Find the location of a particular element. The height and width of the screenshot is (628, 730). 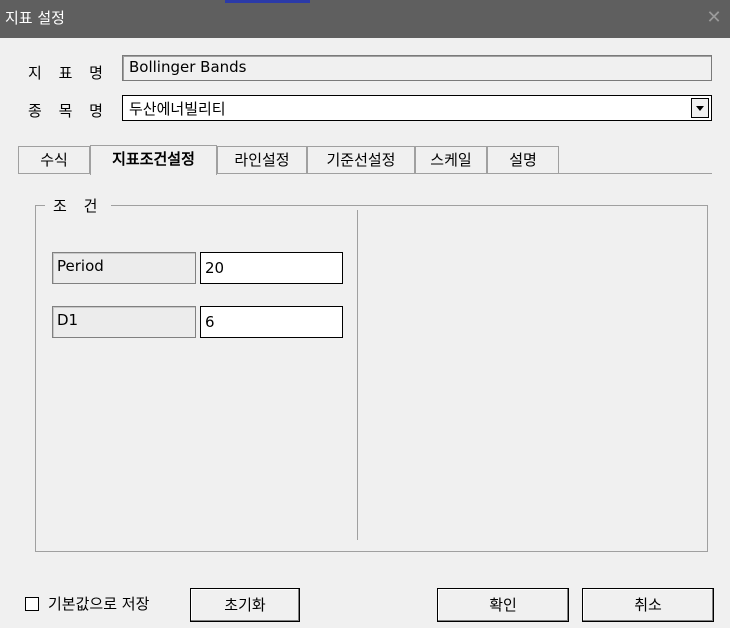

stock-name-value: 두산에너빌리티 is located at coordinates (177, 109).